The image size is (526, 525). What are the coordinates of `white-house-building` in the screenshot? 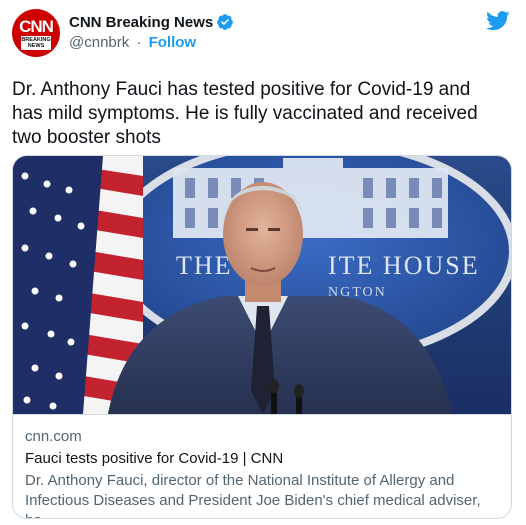 It's located at (310, 198).